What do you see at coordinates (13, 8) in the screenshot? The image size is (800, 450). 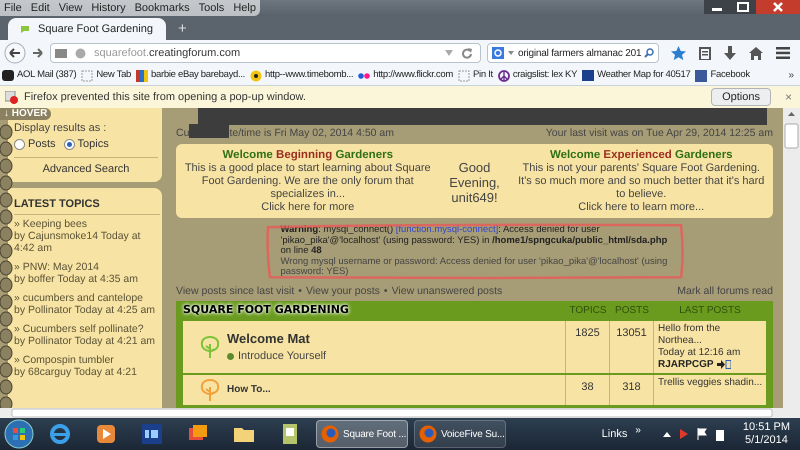 I see `menu-item: File` at bounding box center [13, 8].